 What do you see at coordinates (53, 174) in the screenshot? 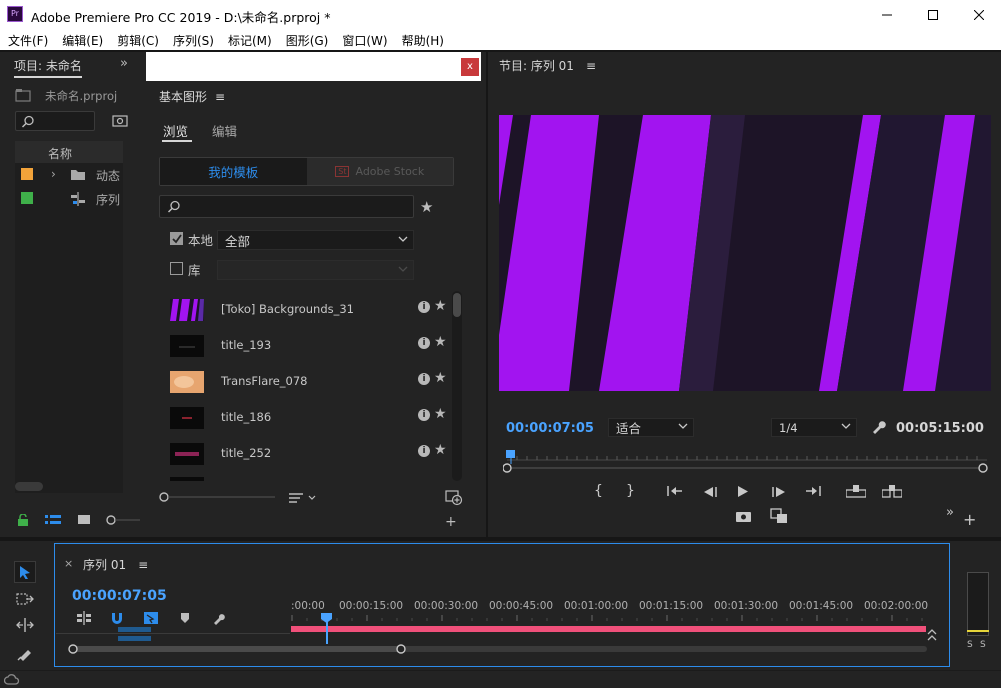
I see `chevron-right-icon: ›` at bounding box center [53, 174].